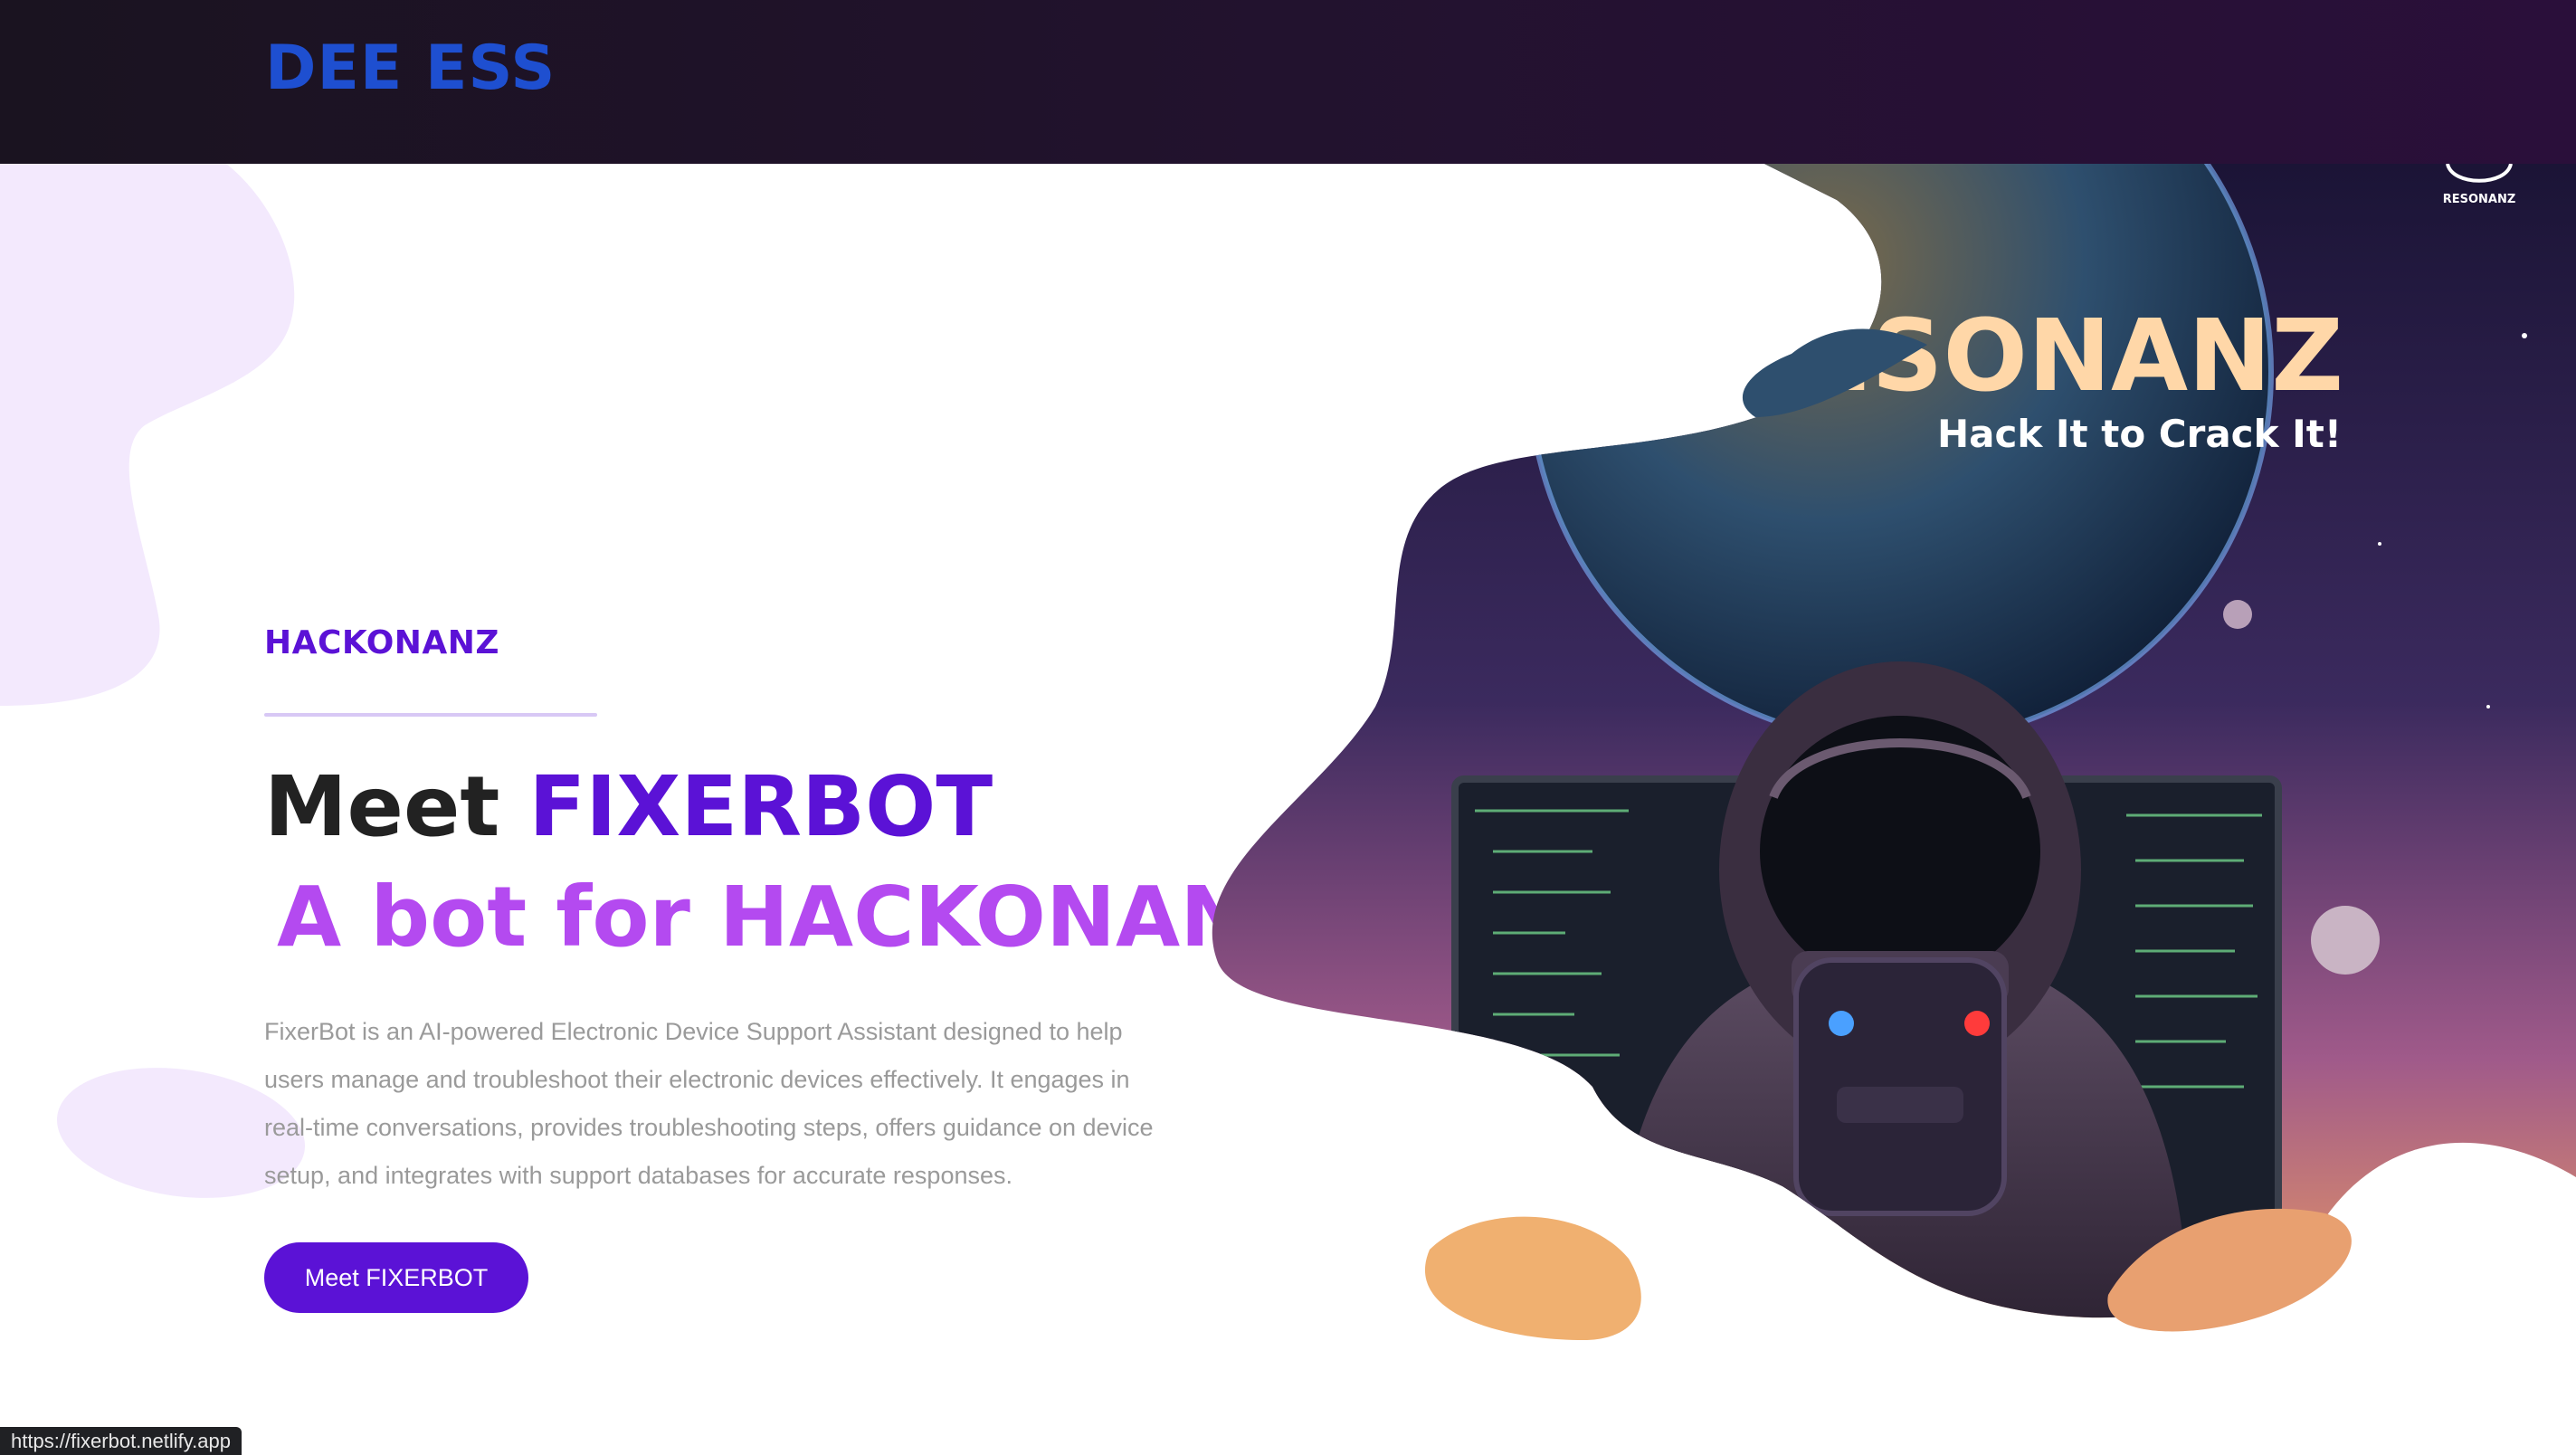 The image size is (2576, 1455). I want to click on link-preview-status-bar: https://fixerbot.netlify.app, so click(121, 1441).